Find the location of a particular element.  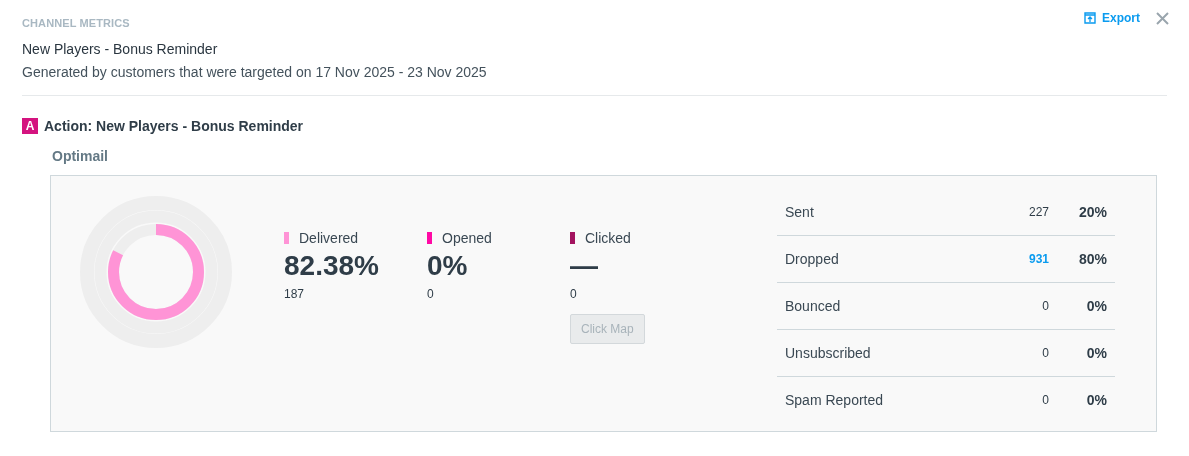

table-cell-text: Sent is located at coordinates (799, 212).